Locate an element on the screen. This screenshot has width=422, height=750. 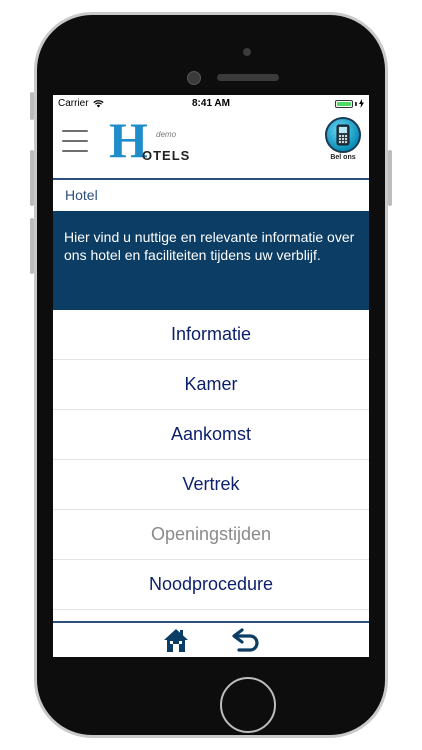
menu-item-kamer: Kamer is located at coordinates (211, 385).